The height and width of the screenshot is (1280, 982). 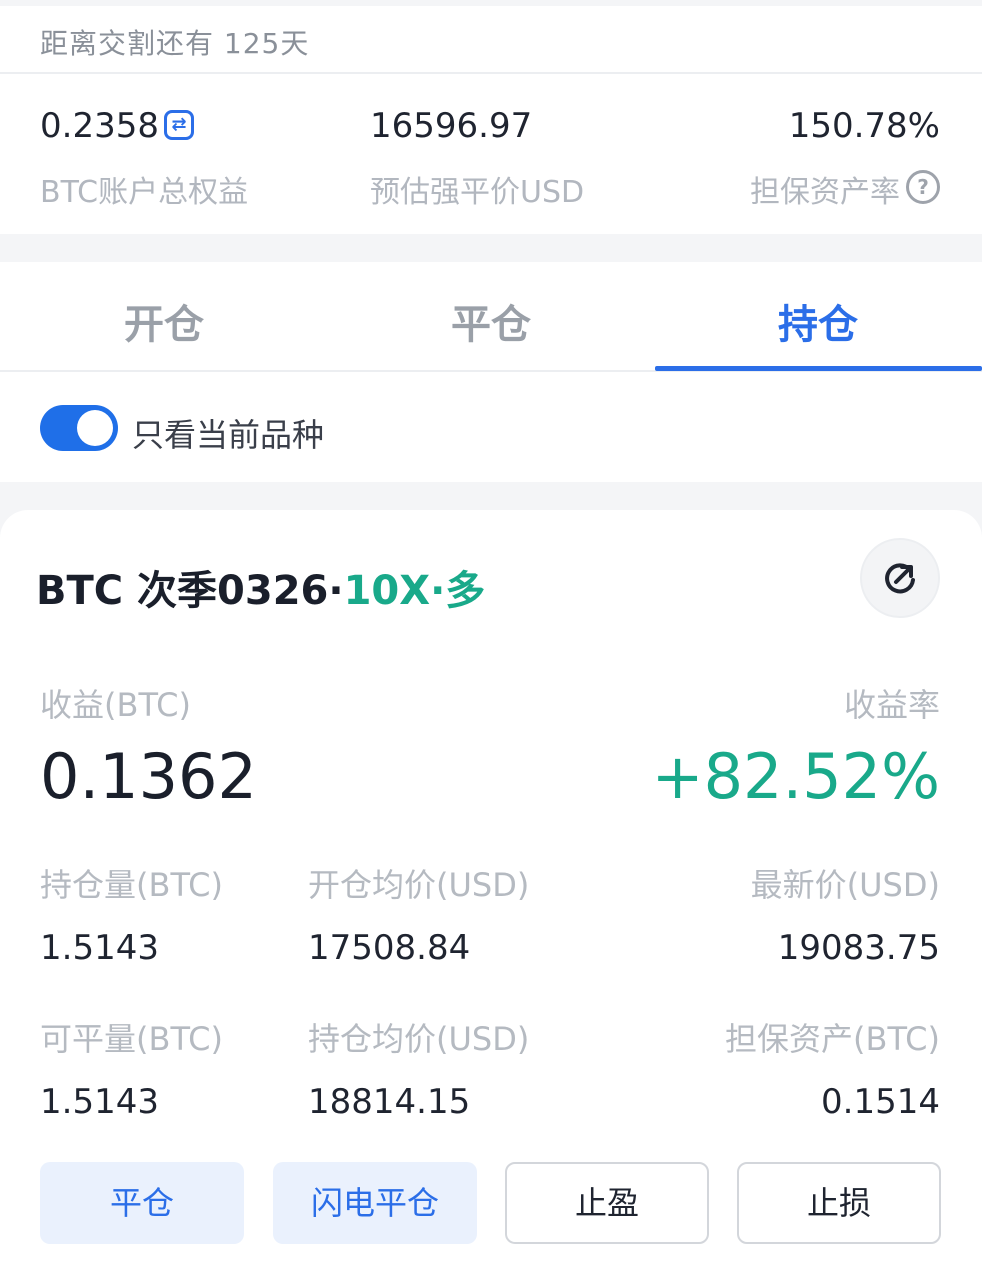 What do you see at coordinates (179, 125) in the screenshot?
I see `swap-icon: ⇄` at bounding box center [179, 125].